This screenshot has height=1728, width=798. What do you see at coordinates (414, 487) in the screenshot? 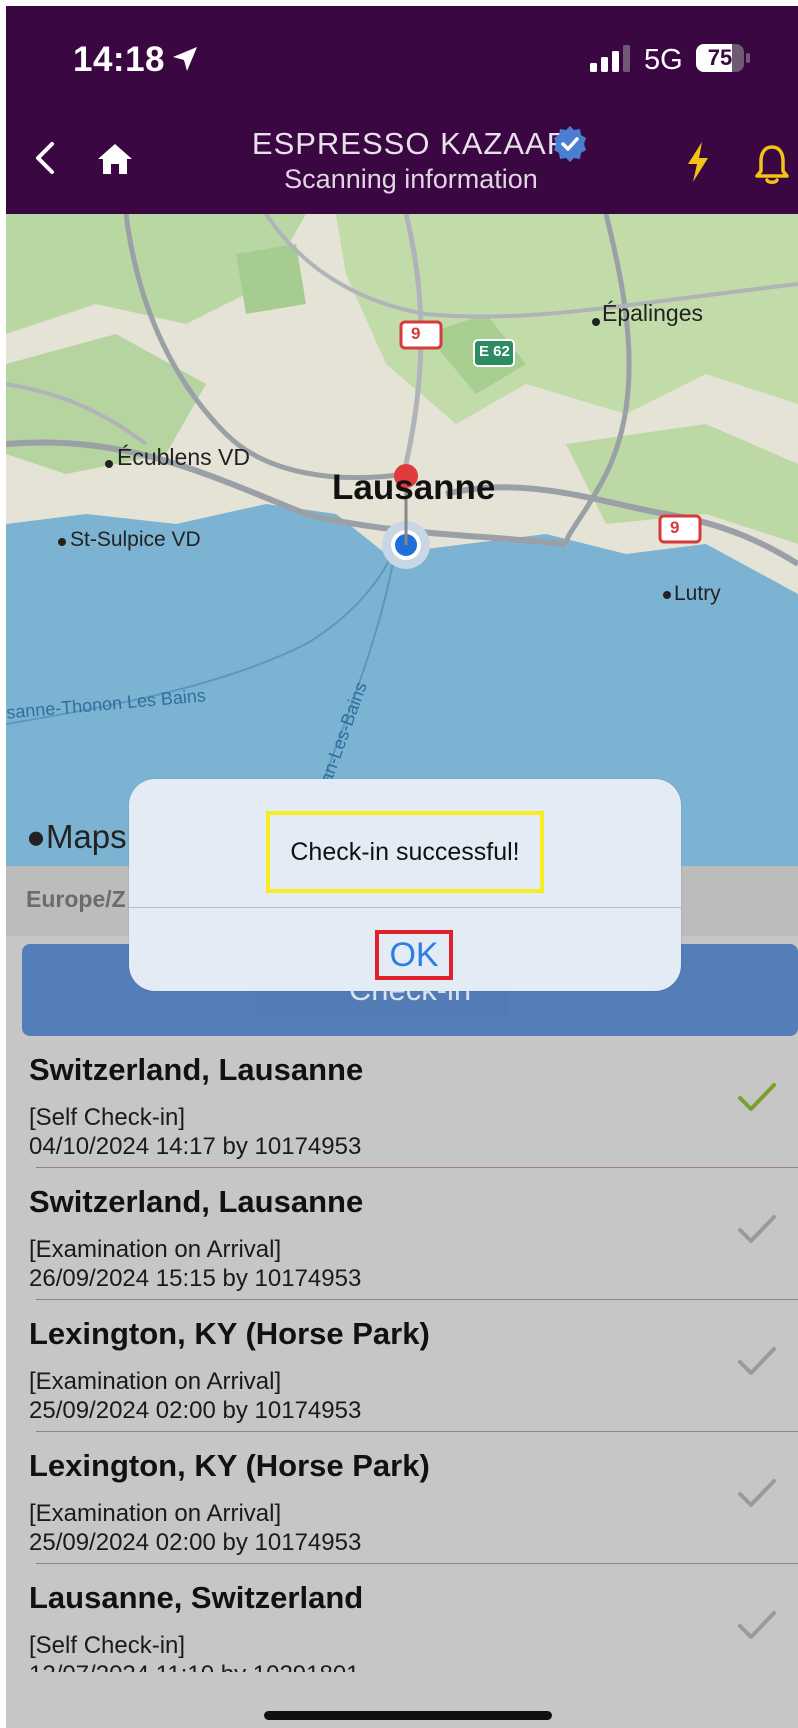
I see `map-label-lausanne: Lausanne` at bounding box center [414, 487].